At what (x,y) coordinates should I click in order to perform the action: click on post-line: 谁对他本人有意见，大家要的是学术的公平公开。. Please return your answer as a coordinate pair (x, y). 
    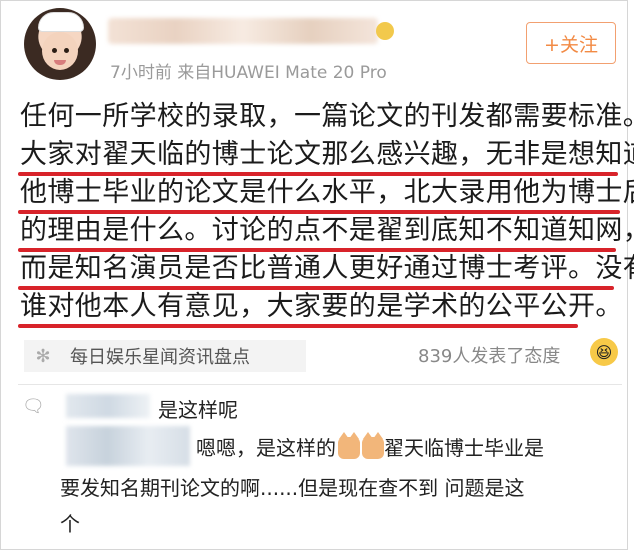
    Looking at the image, I should click on (321, 306).